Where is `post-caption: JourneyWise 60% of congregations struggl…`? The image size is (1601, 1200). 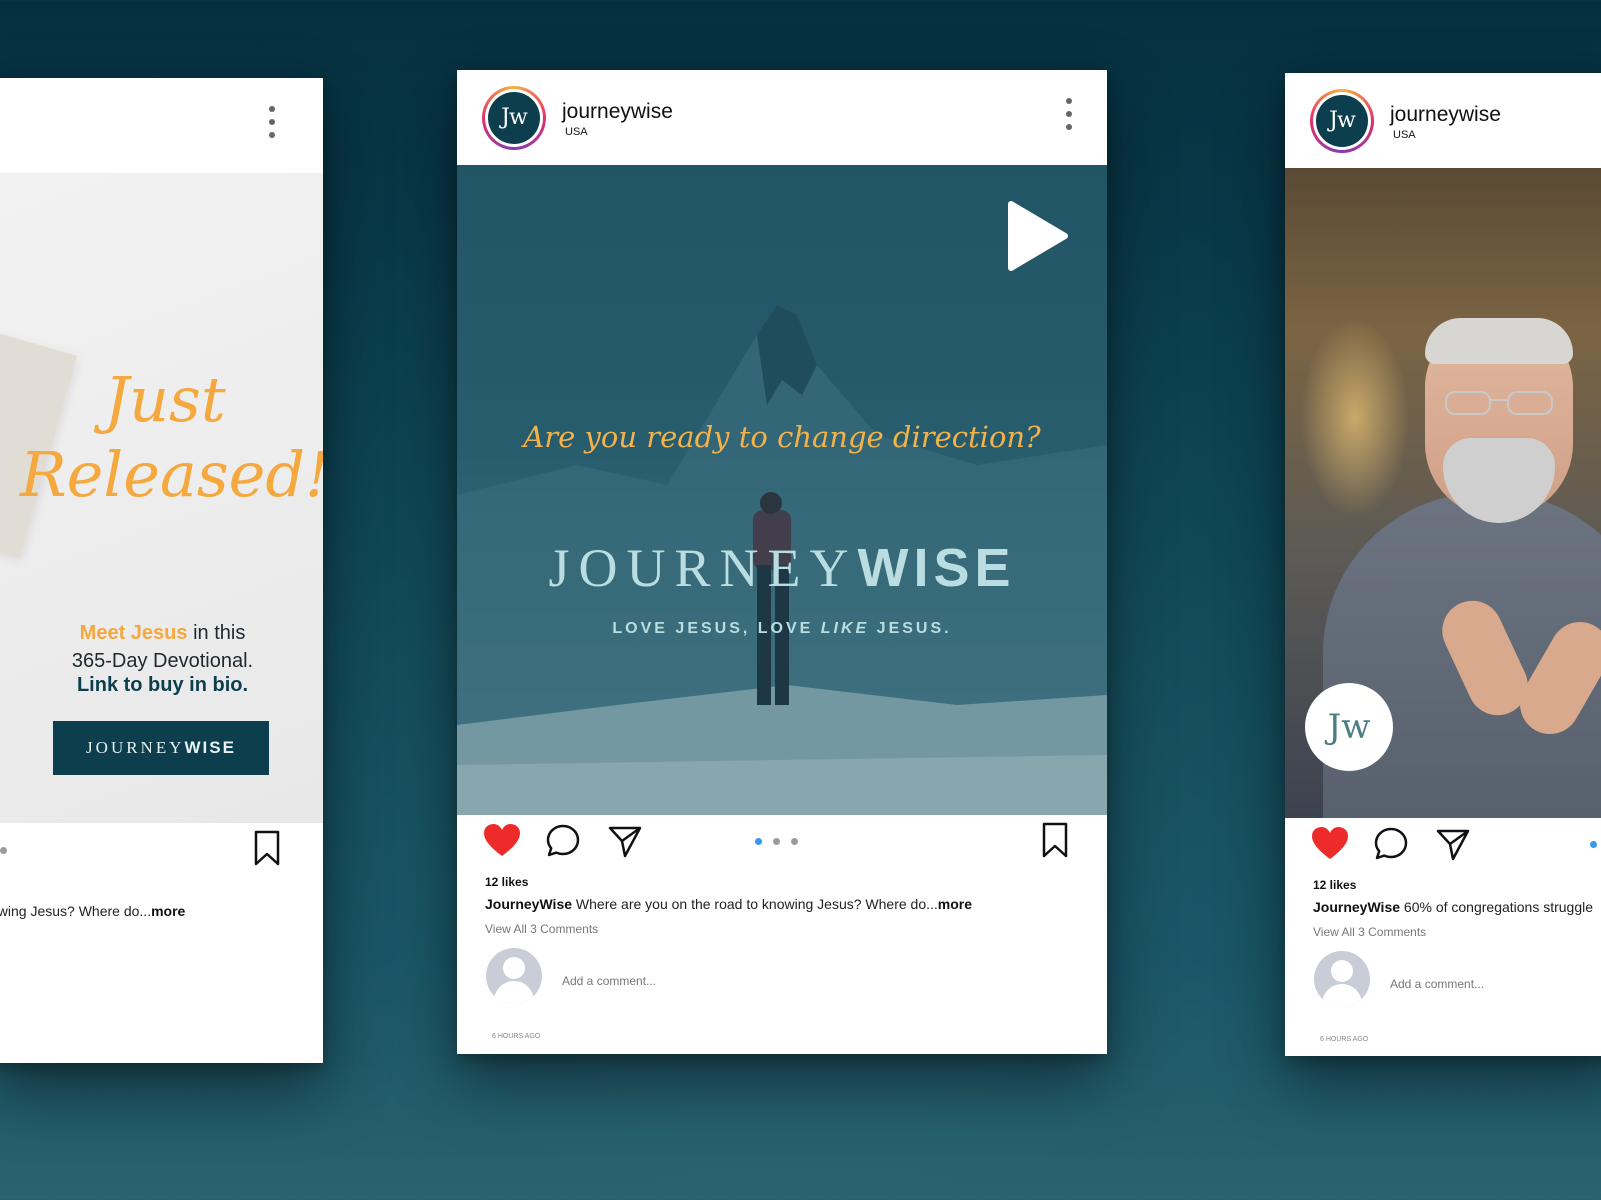 post-caption: JourneyWise 60% of congregations struggl… is located at coordinates (1453, 907).